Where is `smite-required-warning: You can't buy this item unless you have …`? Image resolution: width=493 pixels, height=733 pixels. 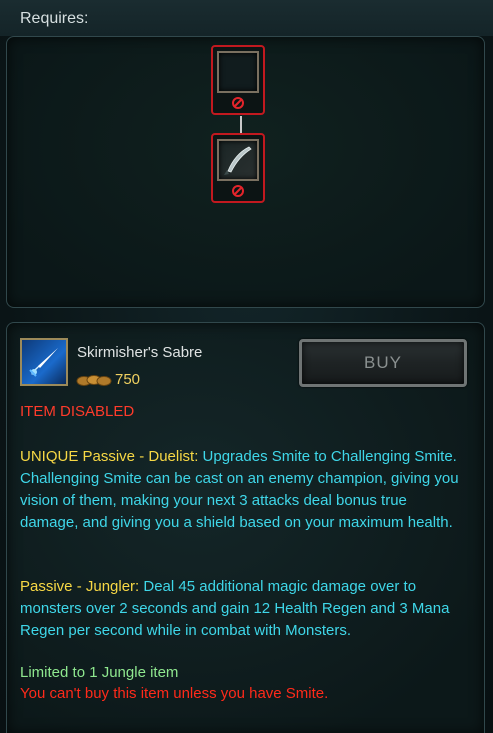 smite-required-warning: You can't buy this item unless you have … is located at coordinates (174, 693).